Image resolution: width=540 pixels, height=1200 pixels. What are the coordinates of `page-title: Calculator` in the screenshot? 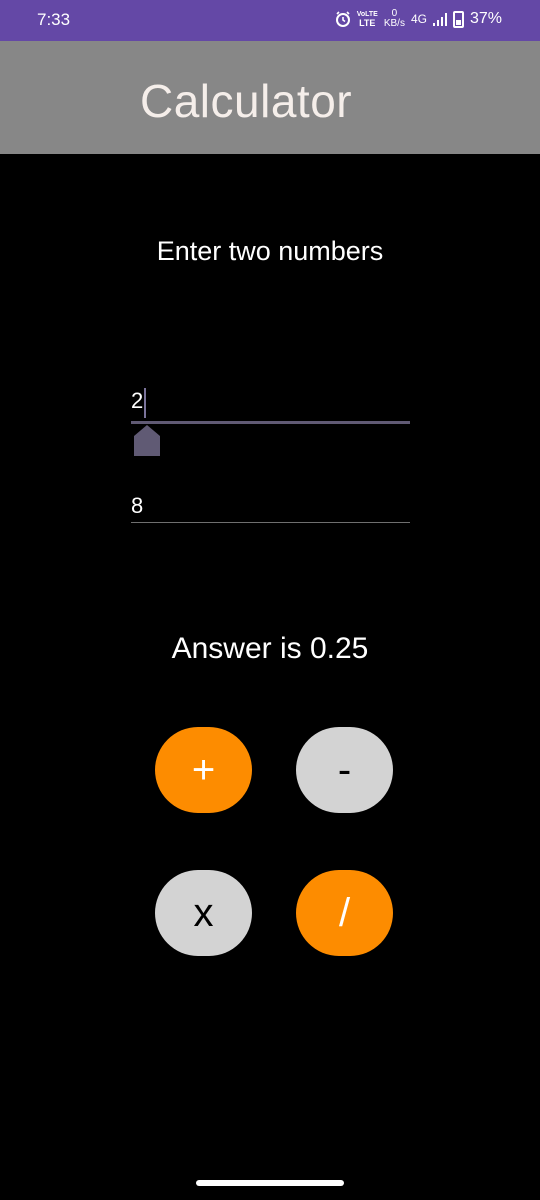 It's located at (246, 101).